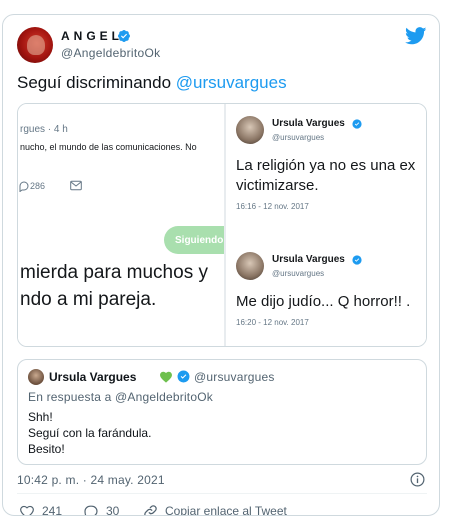 This screenshot has height=523, width=453. I want to click on mail-icon, so click(76, 185).